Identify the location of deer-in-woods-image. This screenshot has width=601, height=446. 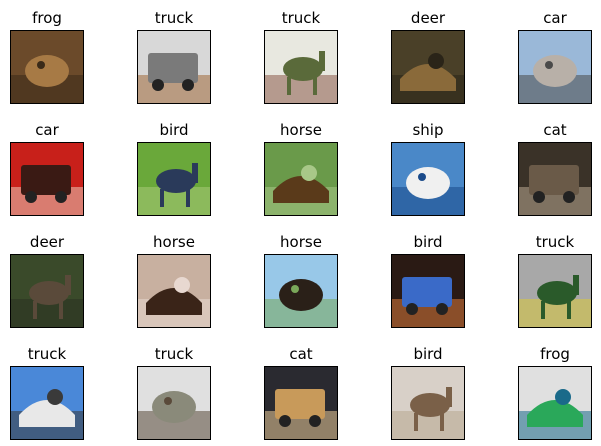
(428, 67).